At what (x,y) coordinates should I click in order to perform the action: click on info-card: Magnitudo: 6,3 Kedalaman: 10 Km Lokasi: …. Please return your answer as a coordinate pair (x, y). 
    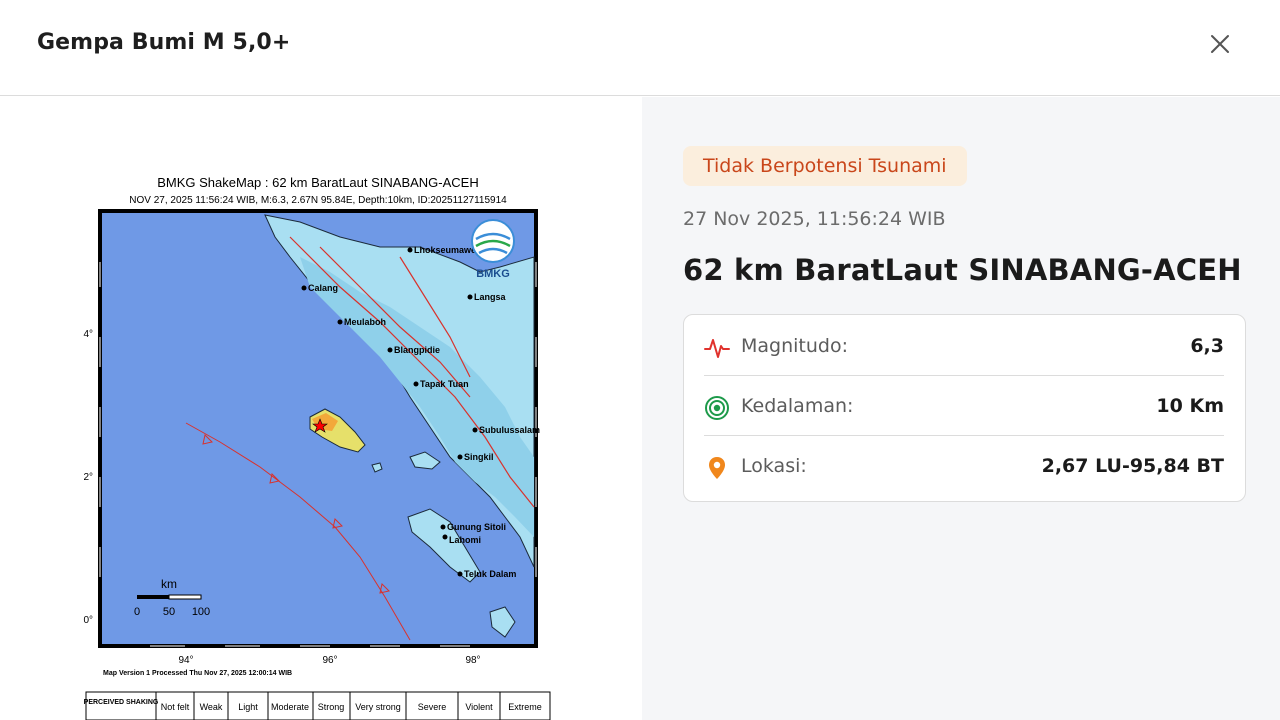
    Looking at the image, I should click on (964, 408).